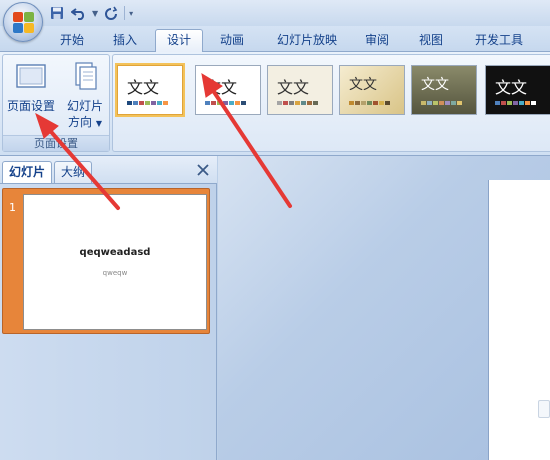  What do you see at coordinates (95, 13) in the screenshot?
I see `undo-dropdown-icon: ▼` at bounding box center [95, 13].